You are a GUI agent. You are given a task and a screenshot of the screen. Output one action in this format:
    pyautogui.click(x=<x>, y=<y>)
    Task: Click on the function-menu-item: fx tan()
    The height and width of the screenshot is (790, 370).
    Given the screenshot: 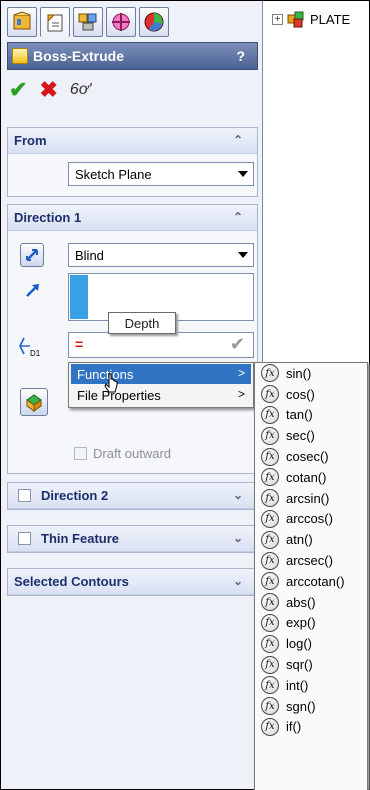 What is the action you would take?
    pyautogui.click(x=311, y=415)
    